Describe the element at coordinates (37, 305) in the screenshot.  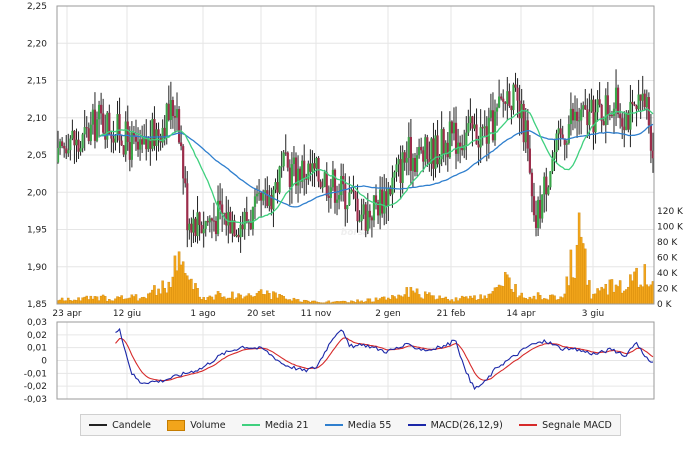
I see `price-tick-label: 1,85` at that location.